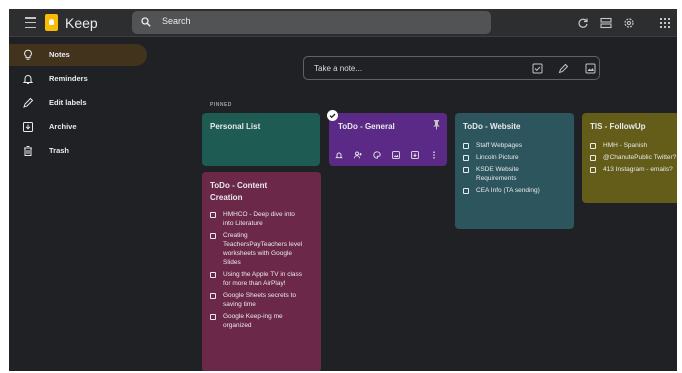 The width and height of the screenshot is (682, 373). Describe the element at coordinates (78, 151) in the screenshot. I see `sidebar-item-trash: Trash` at that location.